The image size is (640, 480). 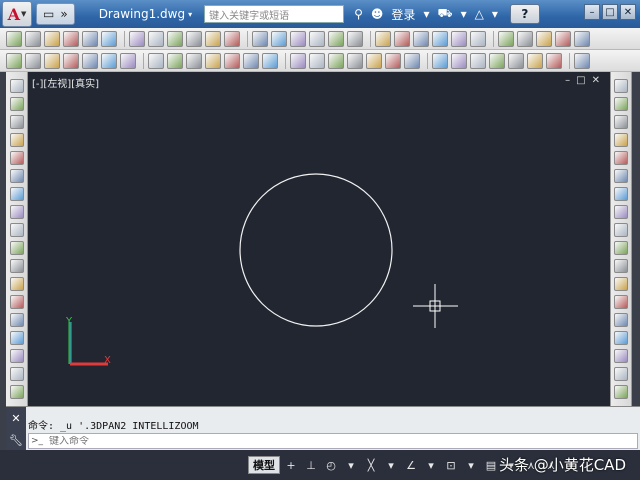 What do you see at coordinates (40, 441) in the screenshot?
I see `command-prompt-icon: >_` at bounding box center [40, 441].